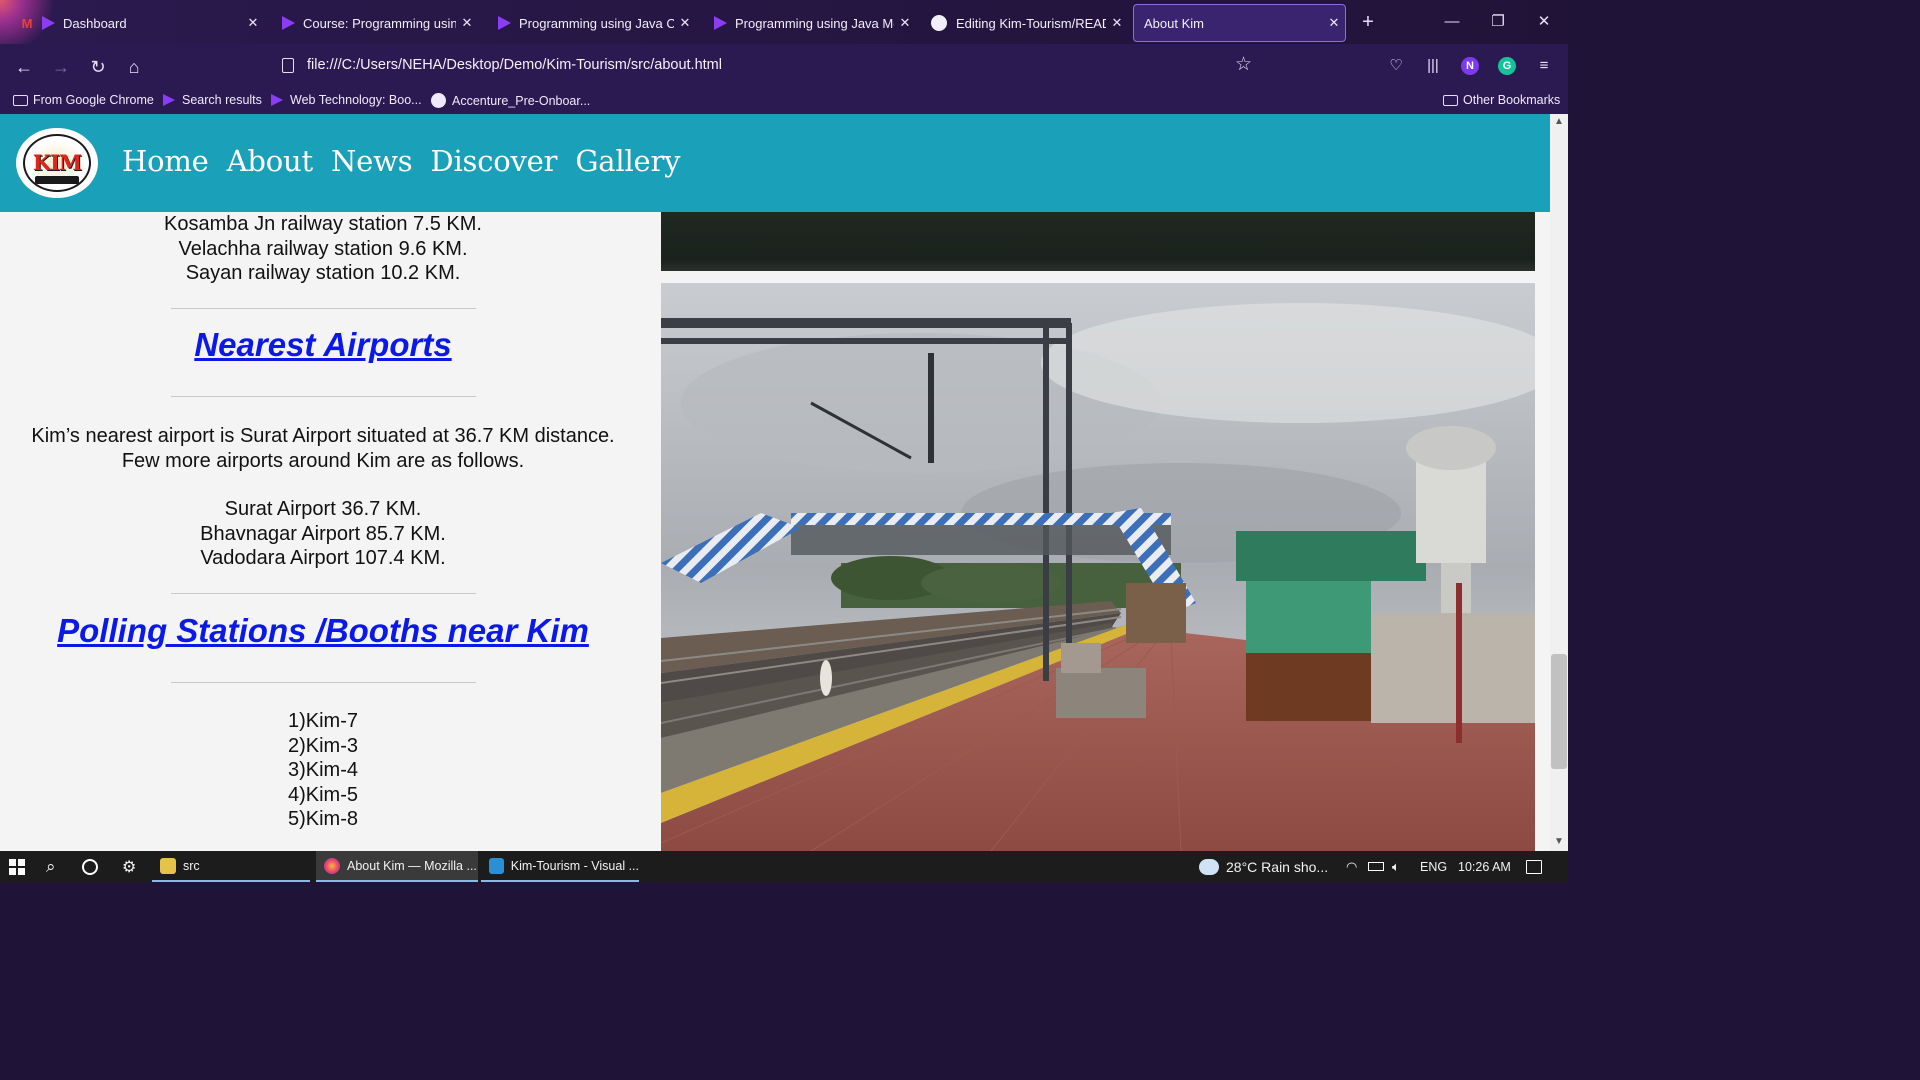 Image resolution: width=1920 pixels, height=1080 pixels. Describe the element at coordinates (332, 865) in the screenshot. I see `firefox-icon` at that location.